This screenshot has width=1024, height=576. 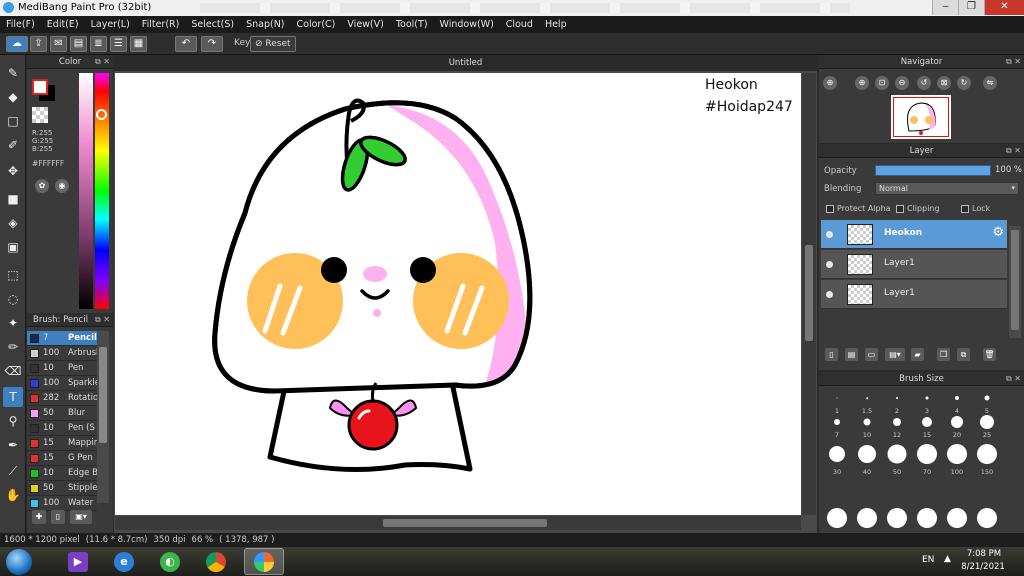 What do you see at coordinates (13, 199) in the screenshot?
I see `fill-rect-tool-icon: ■` at bounding box center [13, 199].